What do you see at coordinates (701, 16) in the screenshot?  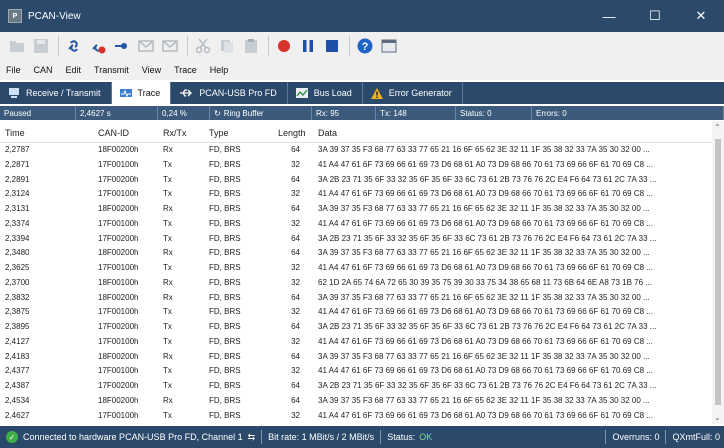 I see `close-button: ✕` at bounding box center [701, 16].